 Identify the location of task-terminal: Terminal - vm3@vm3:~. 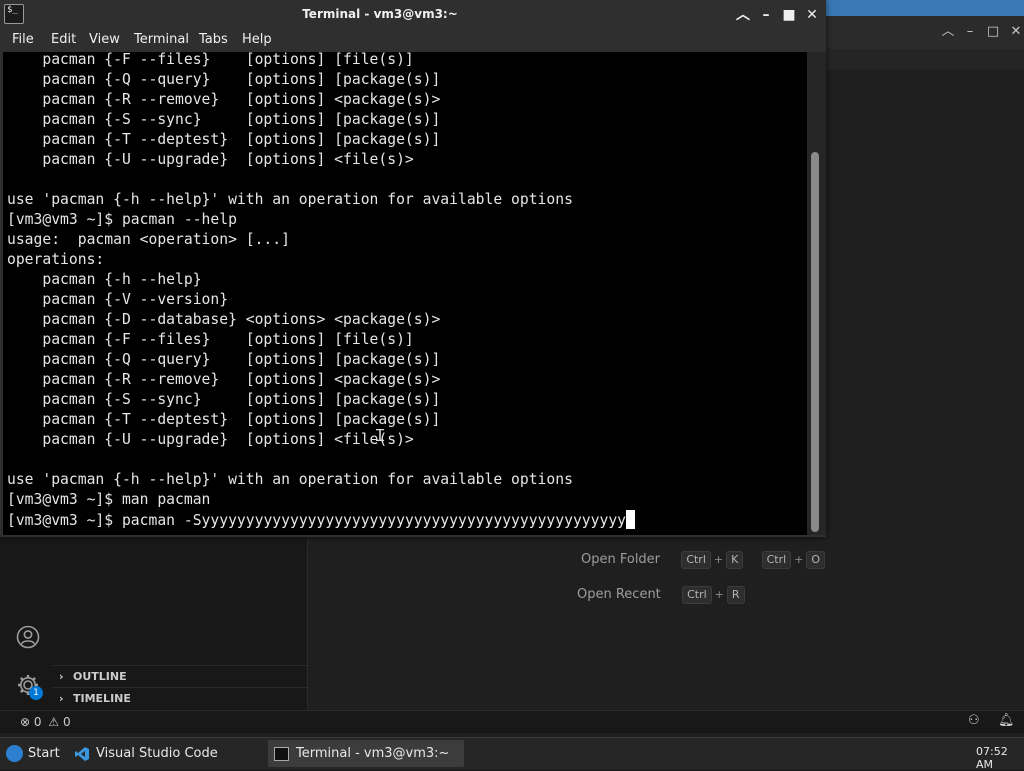
(366, 753).